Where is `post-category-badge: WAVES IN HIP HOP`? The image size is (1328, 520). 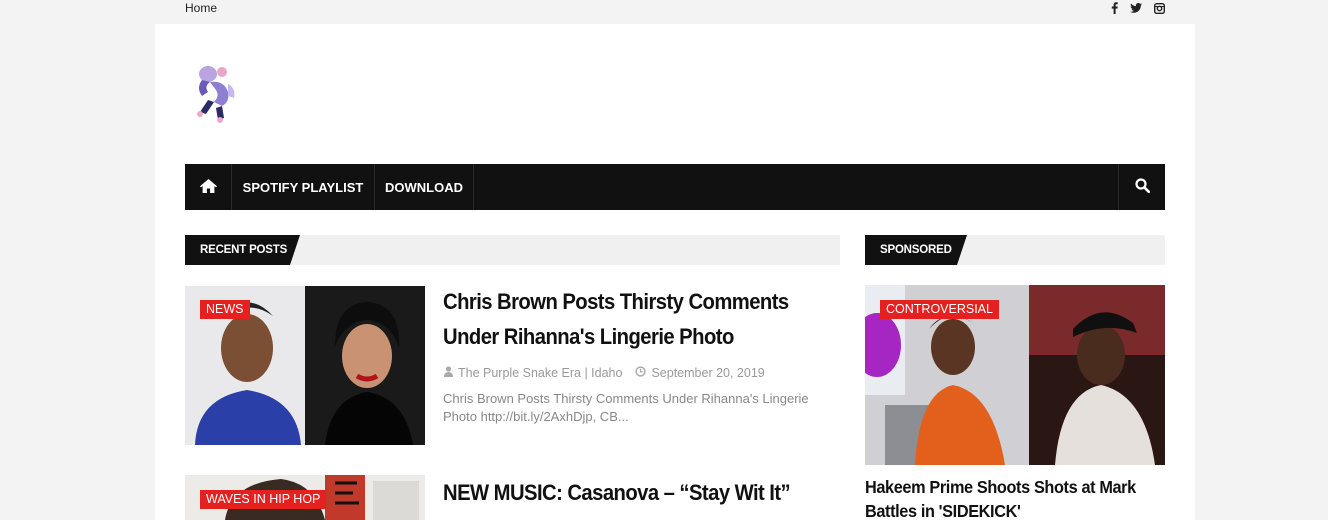
post-category-badge: WAVES IN HIP HOP is located at coordinates (263, 499).